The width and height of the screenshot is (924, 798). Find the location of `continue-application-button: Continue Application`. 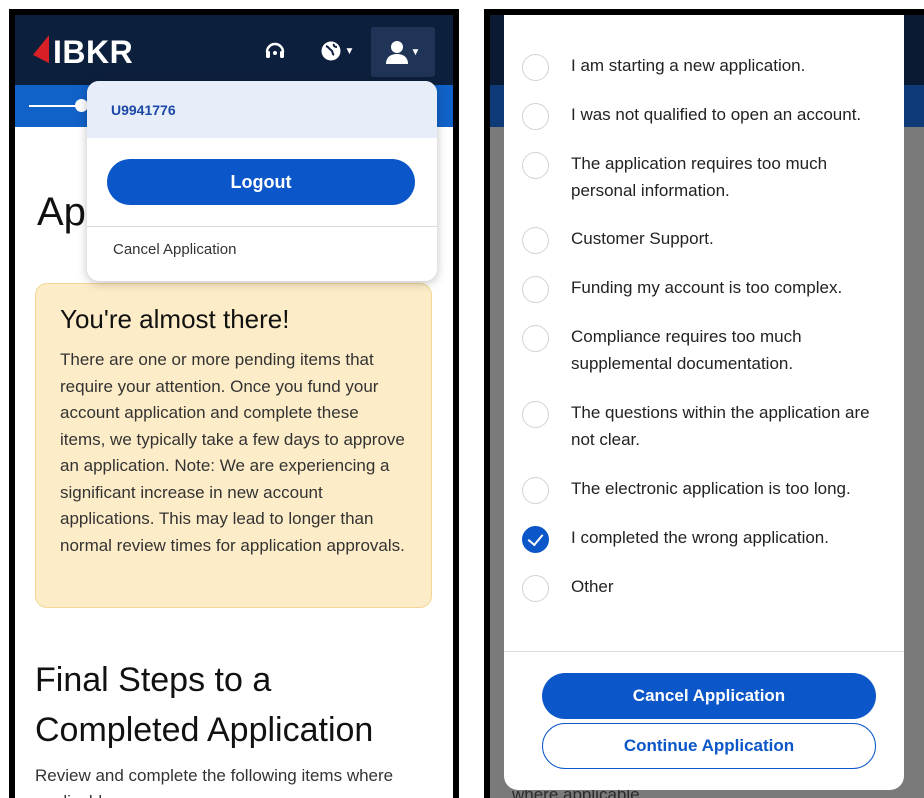

continue-application-button: Continue Application is located at coordinates (709, 746).